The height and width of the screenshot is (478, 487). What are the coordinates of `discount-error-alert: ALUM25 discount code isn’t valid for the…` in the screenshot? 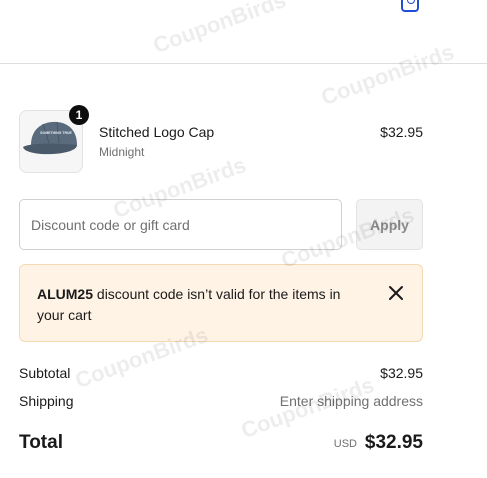 It's located at (221, 303).